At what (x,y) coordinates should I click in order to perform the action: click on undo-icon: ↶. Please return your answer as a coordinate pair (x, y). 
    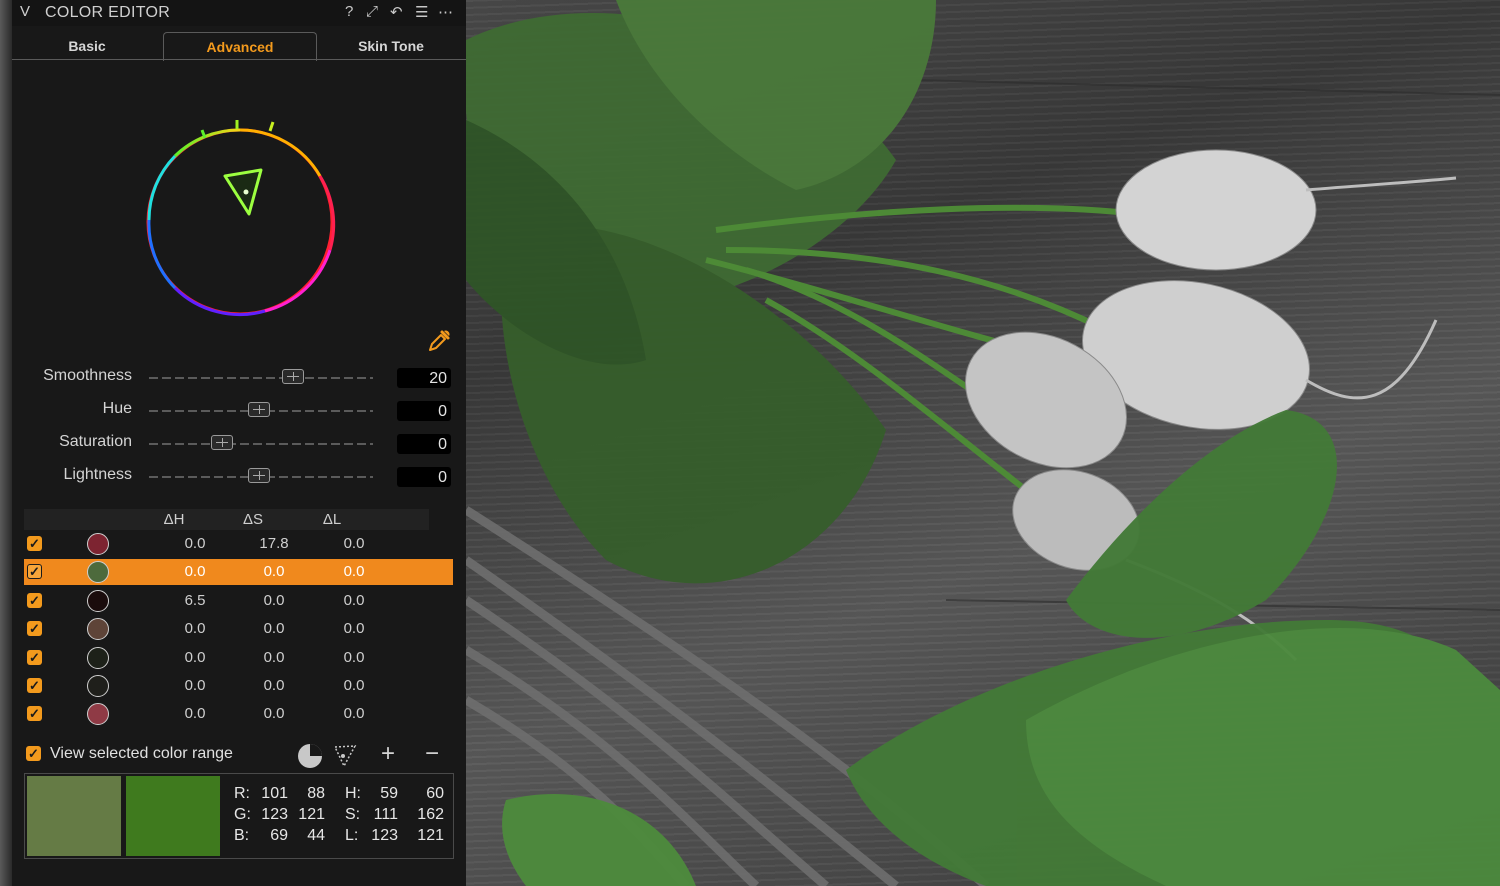
    Looking at the image, I should click on (396, 12).